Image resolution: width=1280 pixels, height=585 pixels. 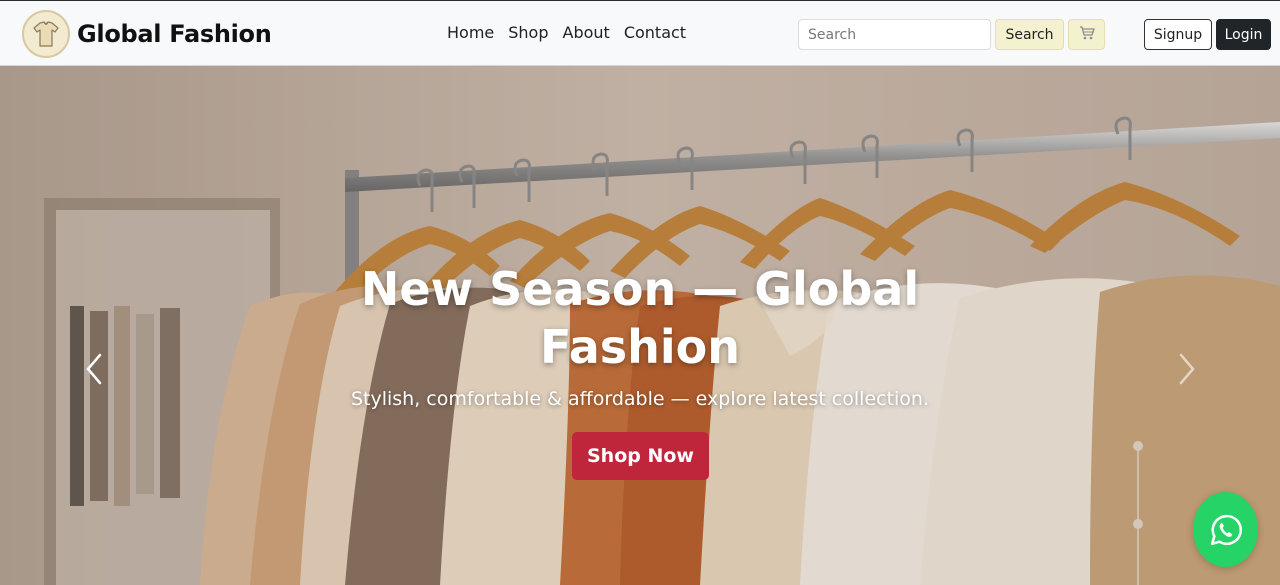 I want to click on search-input, so click(x=894, y=34).